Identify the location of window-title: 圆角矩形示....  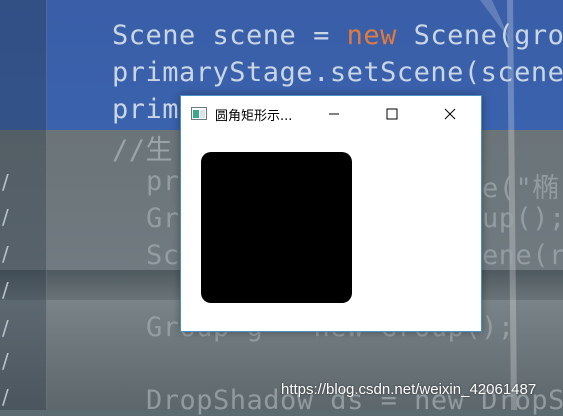
(254, 116).